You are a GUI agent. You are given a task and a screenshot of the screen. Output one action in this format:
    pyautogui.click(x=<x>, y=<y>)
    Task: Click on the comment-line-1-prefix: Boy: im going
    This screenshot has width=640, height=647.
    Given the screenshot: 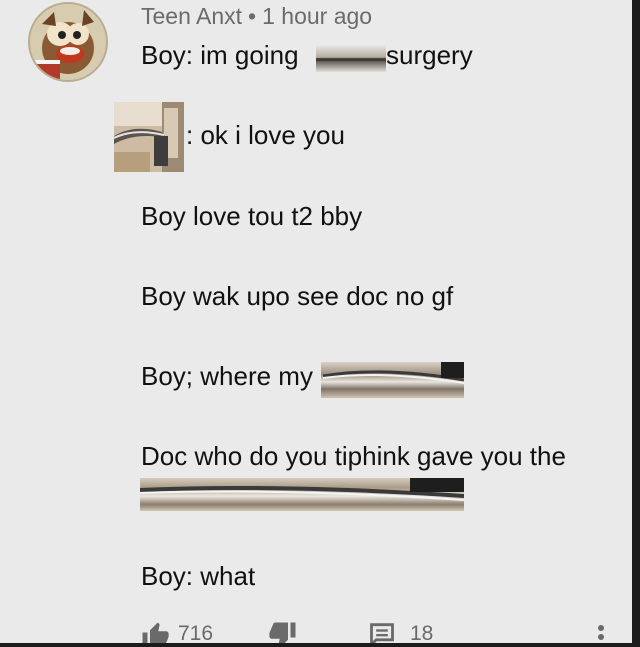 What is the action you would take?
    pyautogui.click(x=220, y=55)
    